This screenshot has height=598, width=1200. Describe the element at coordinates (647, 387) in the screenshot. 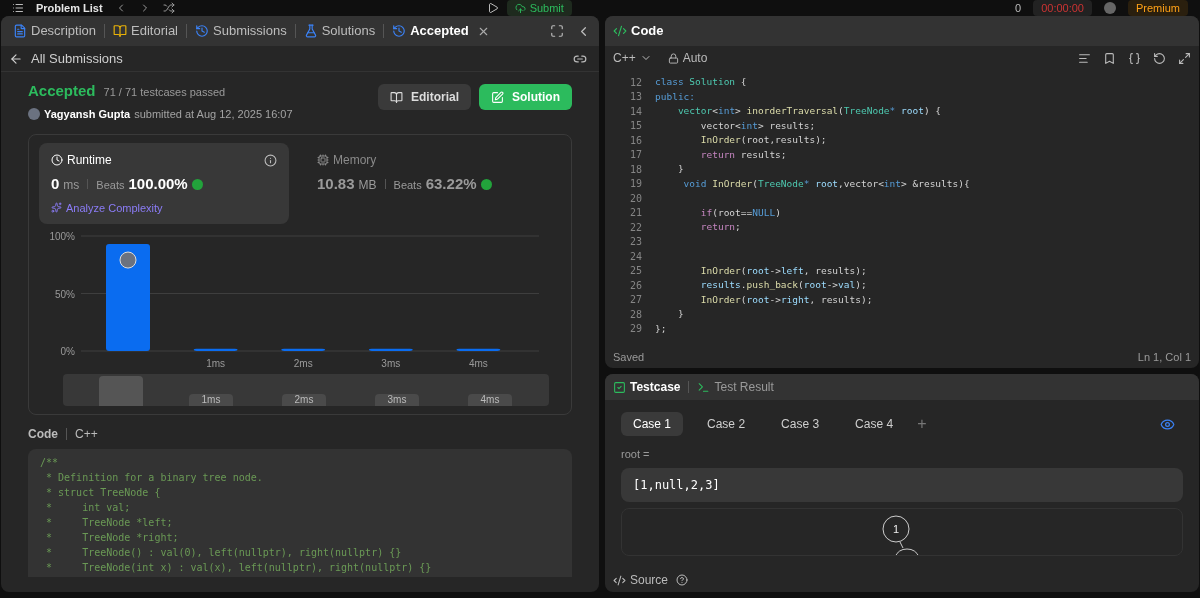

I see `panel-tab: Testcase` at that location.